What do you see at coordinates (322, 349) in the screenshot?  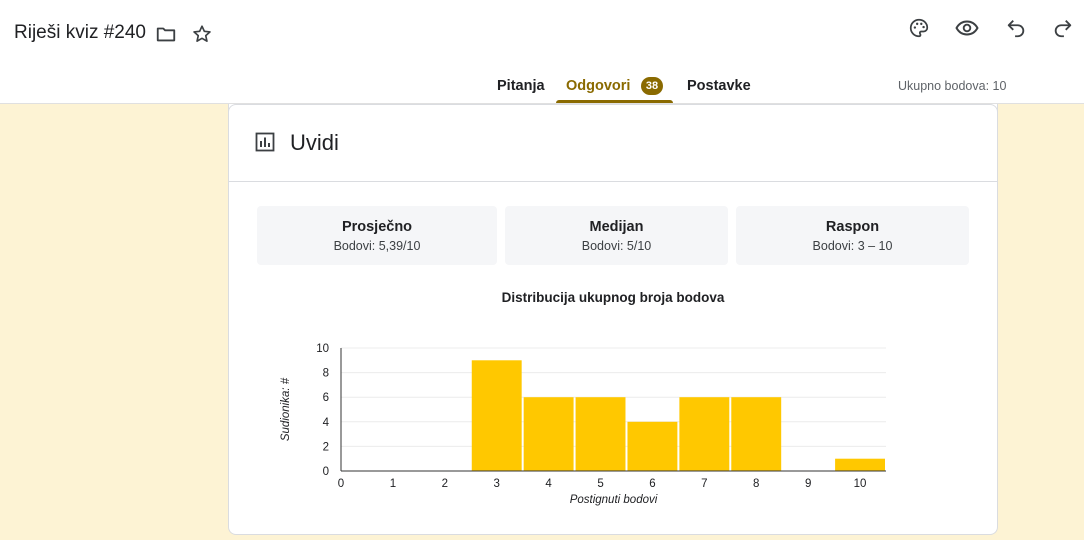 I see `y-tick-label: 10` at bounding box center [322, 349].